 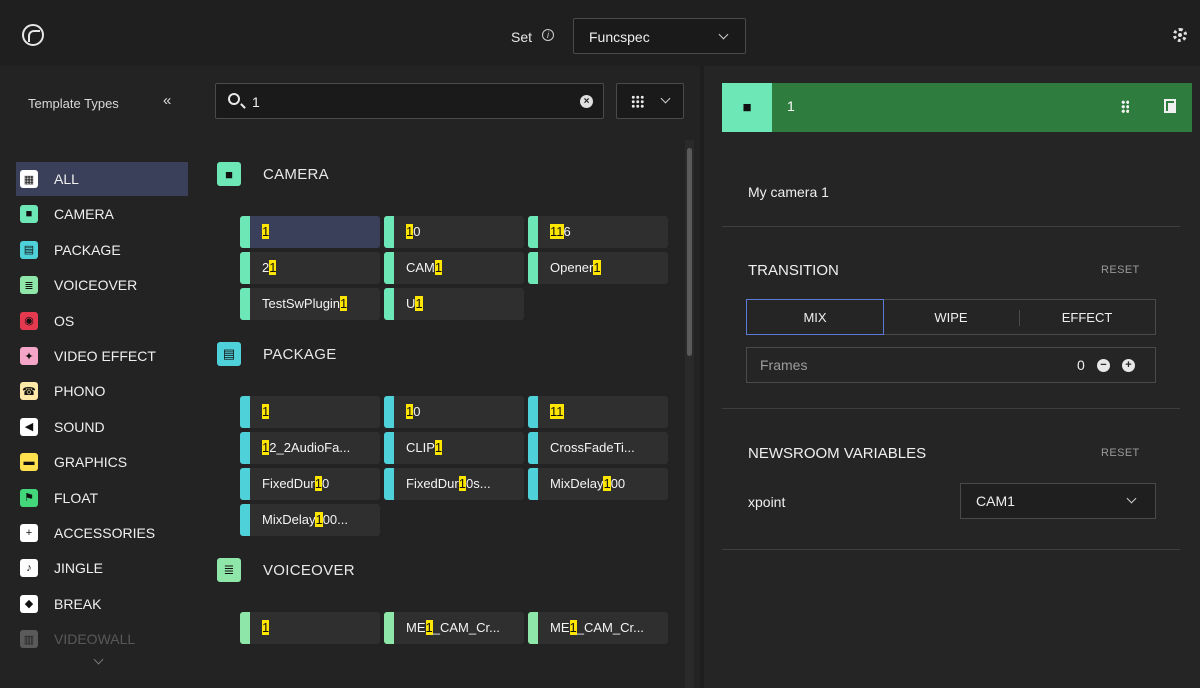 What do you see at coordinates (1170, 106) in the screenshot?
I see `copy-icon` at bounding box center [1170, 106].